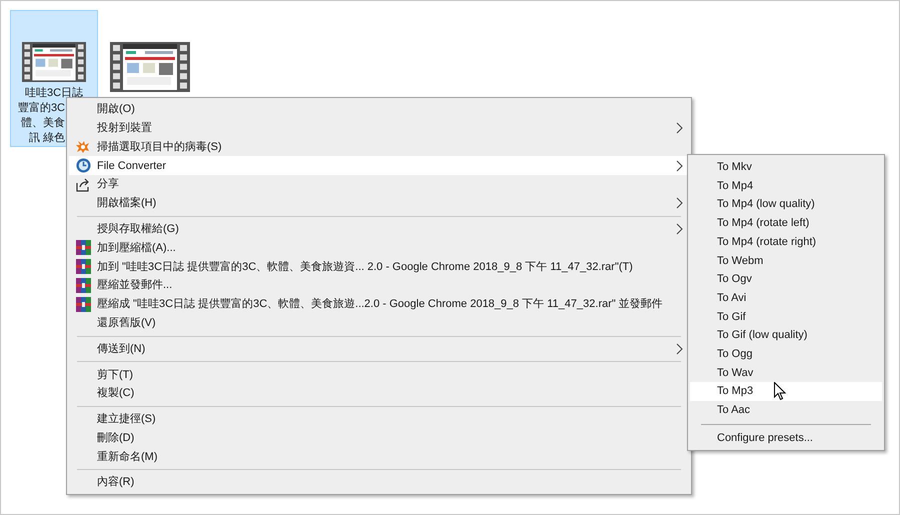 The image size is (900, 515). I want to click on menu-item: 剪下(T), so click(379, 374).